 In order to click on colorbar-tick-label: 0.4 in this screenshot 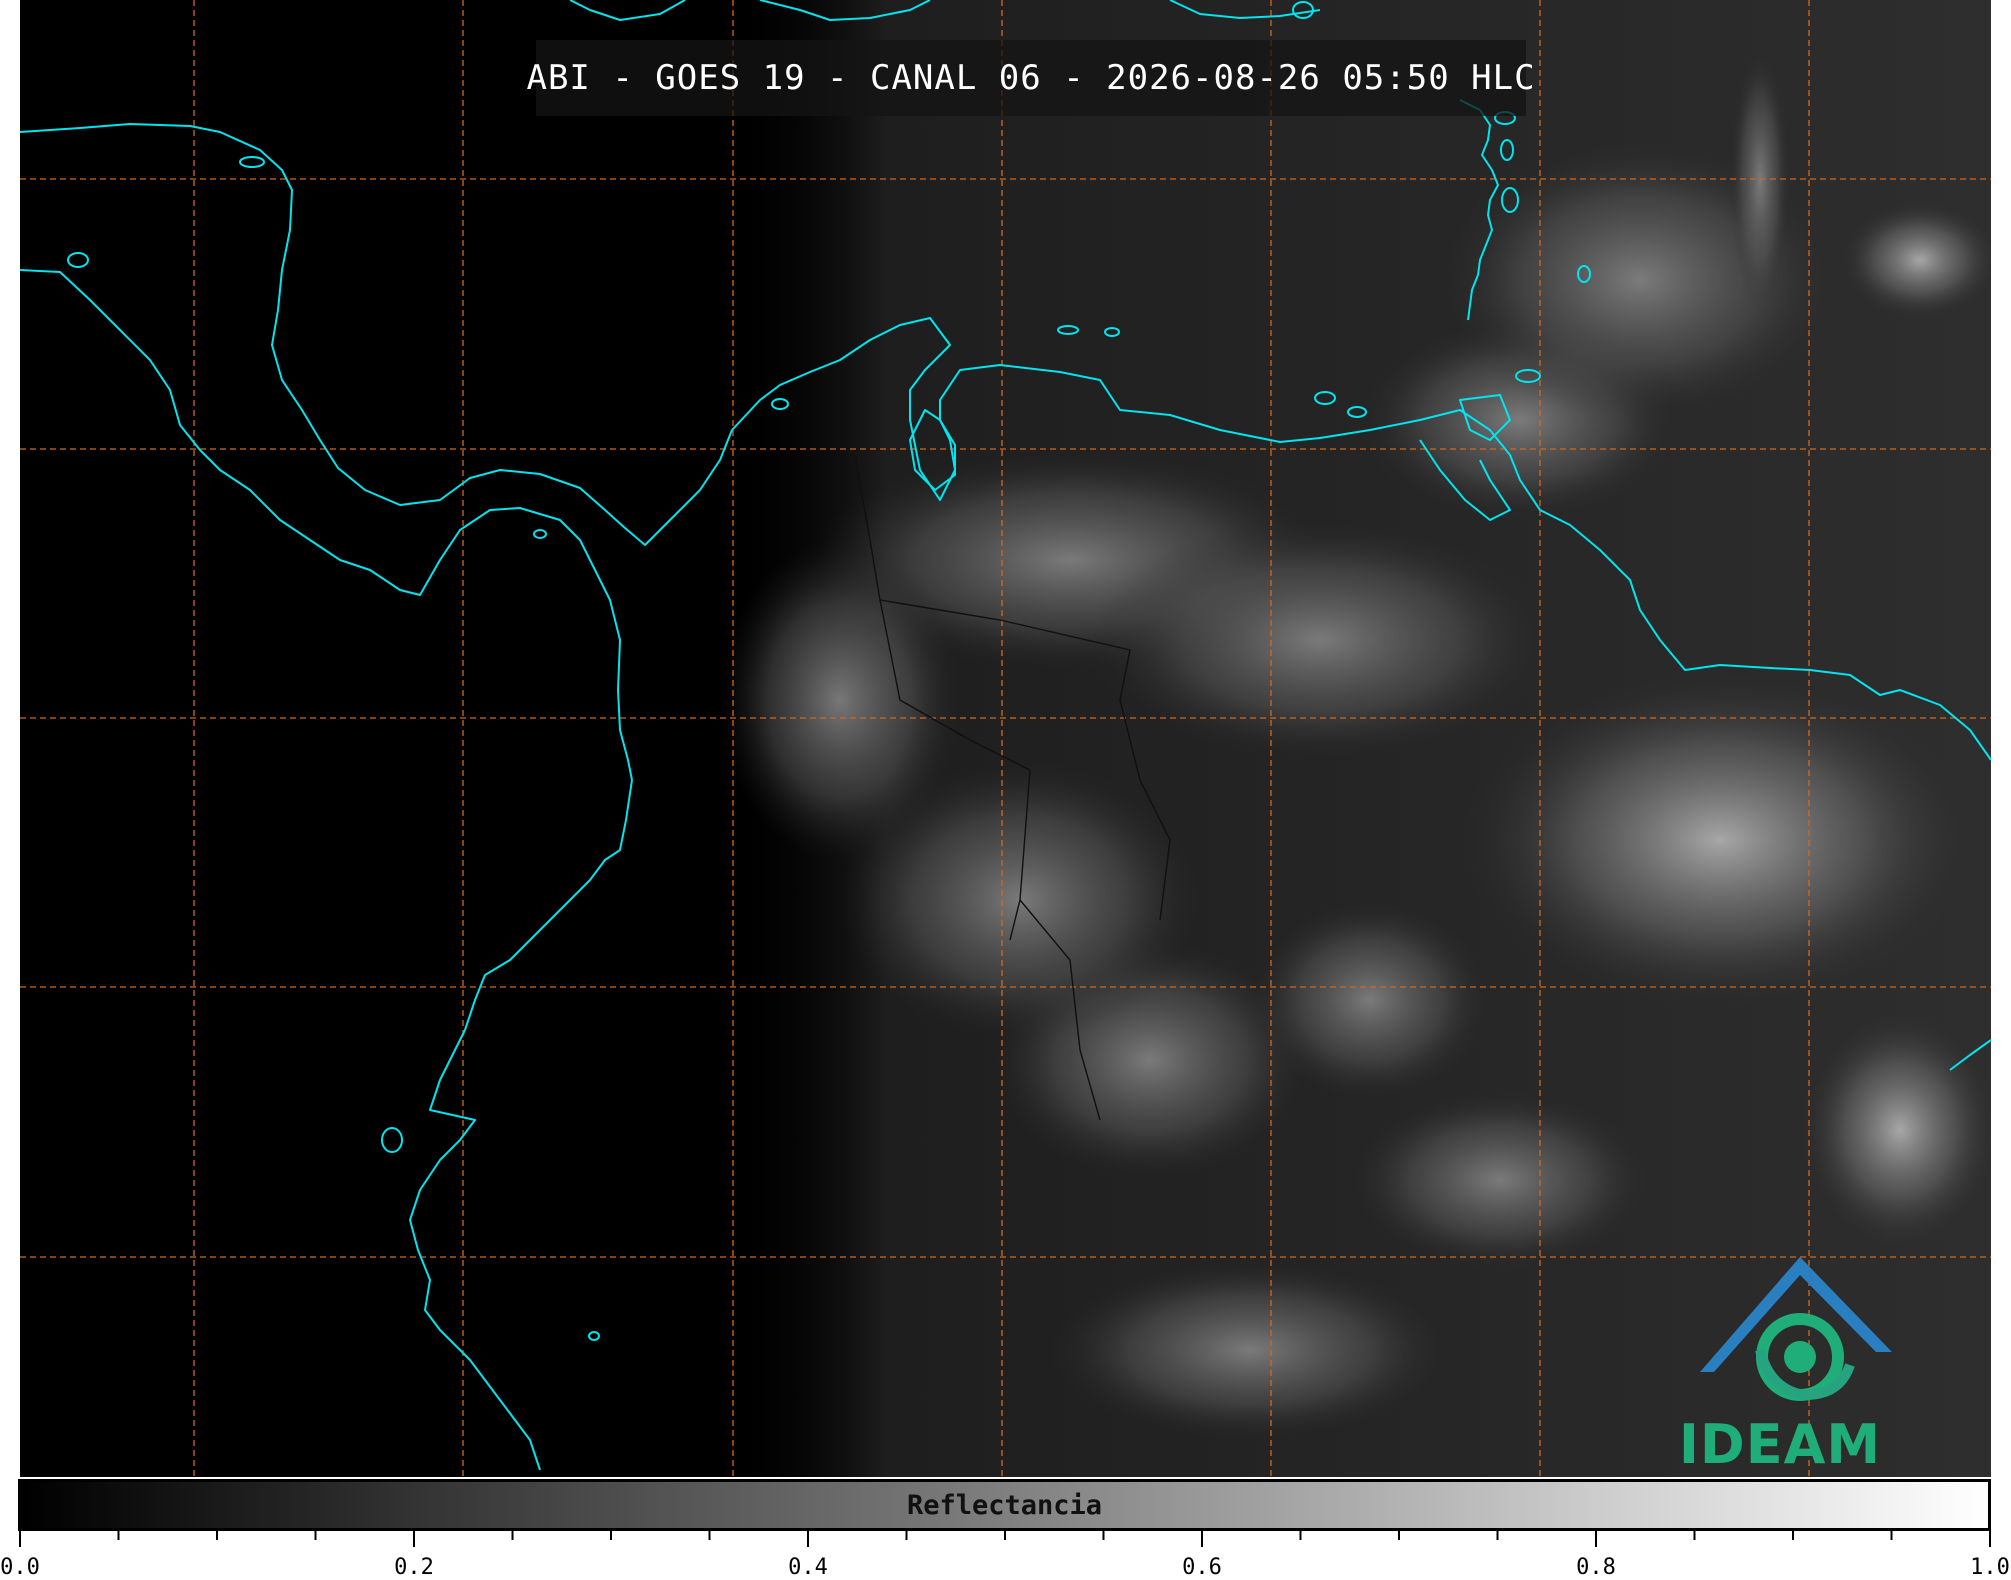, I will do `click(808, 1567)`.